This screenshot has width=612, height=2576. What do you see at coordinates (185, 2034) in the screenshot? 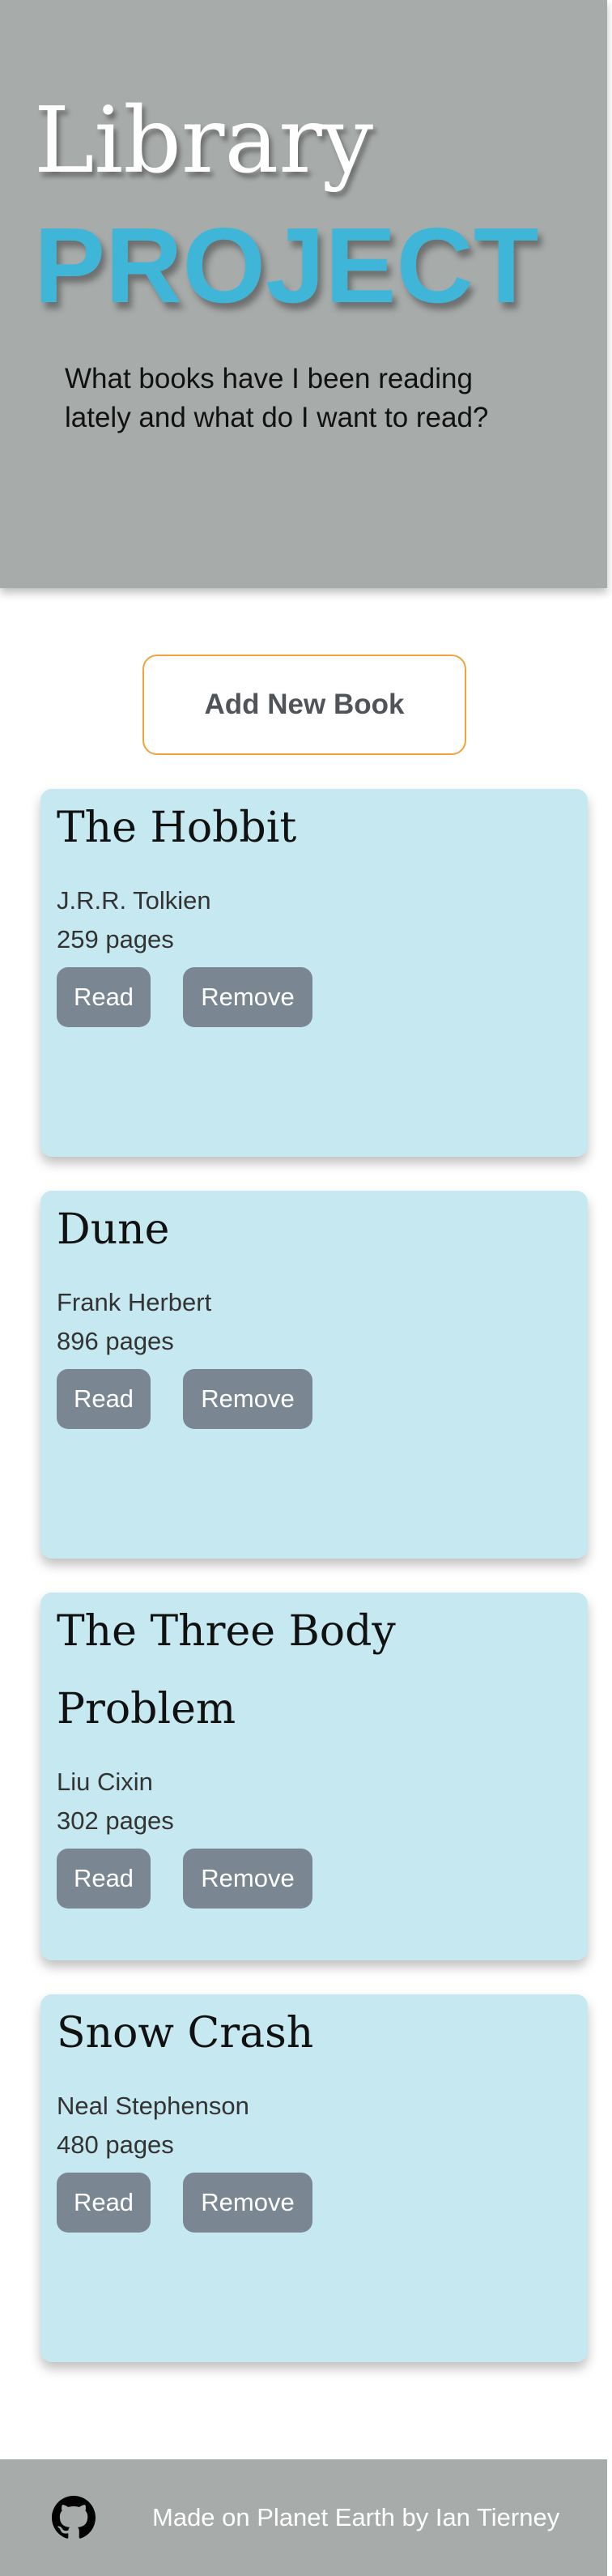
I see `book-title: Snow Crash` at bounding box center [185, 2034].